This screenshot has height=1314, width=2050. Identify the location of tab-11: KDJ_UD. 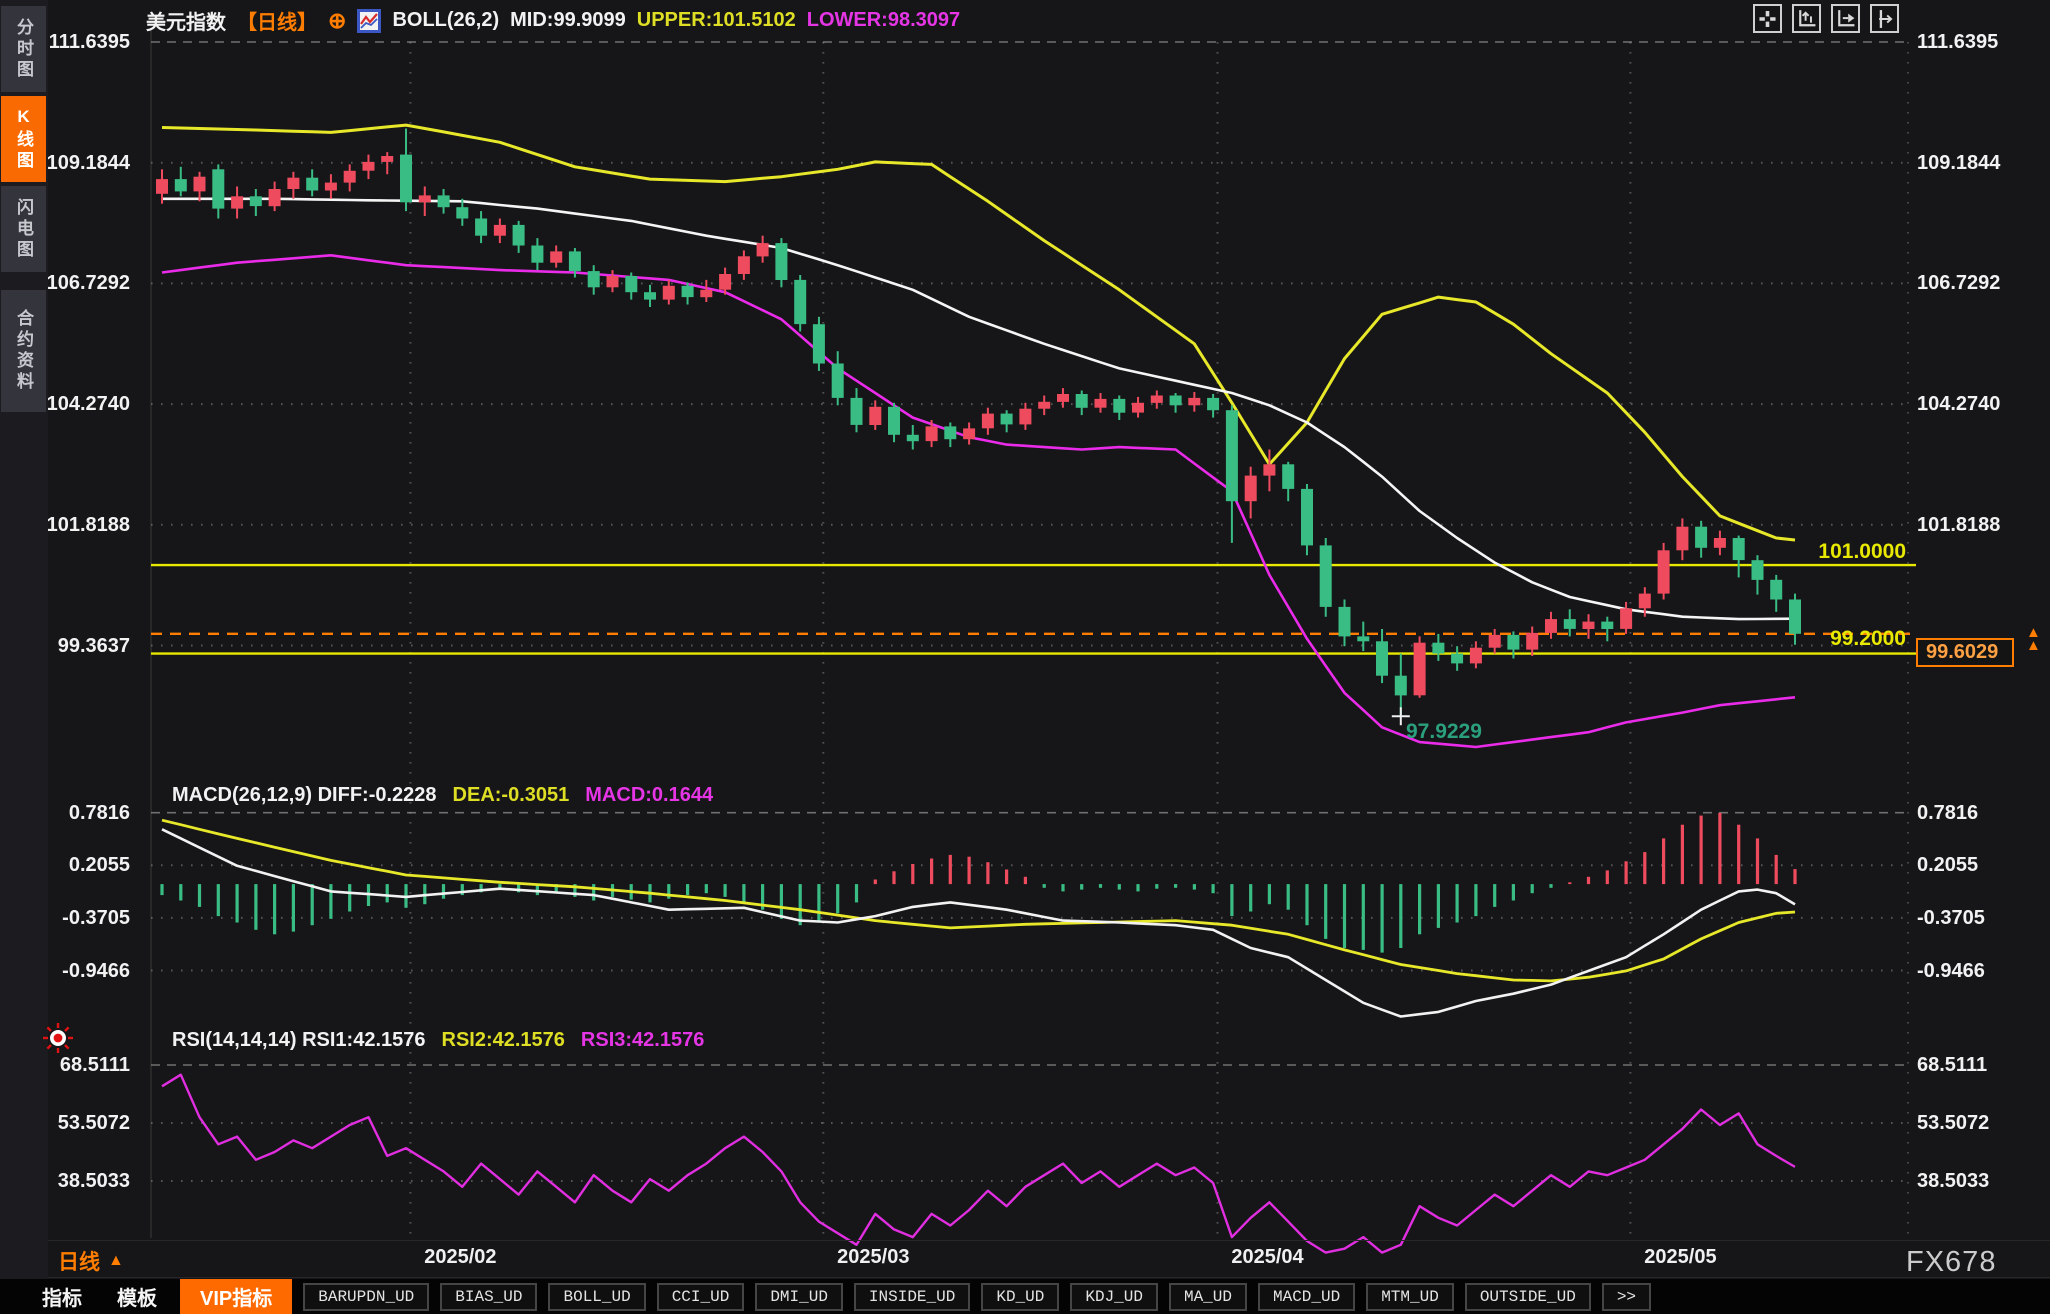
(1114, 1296).